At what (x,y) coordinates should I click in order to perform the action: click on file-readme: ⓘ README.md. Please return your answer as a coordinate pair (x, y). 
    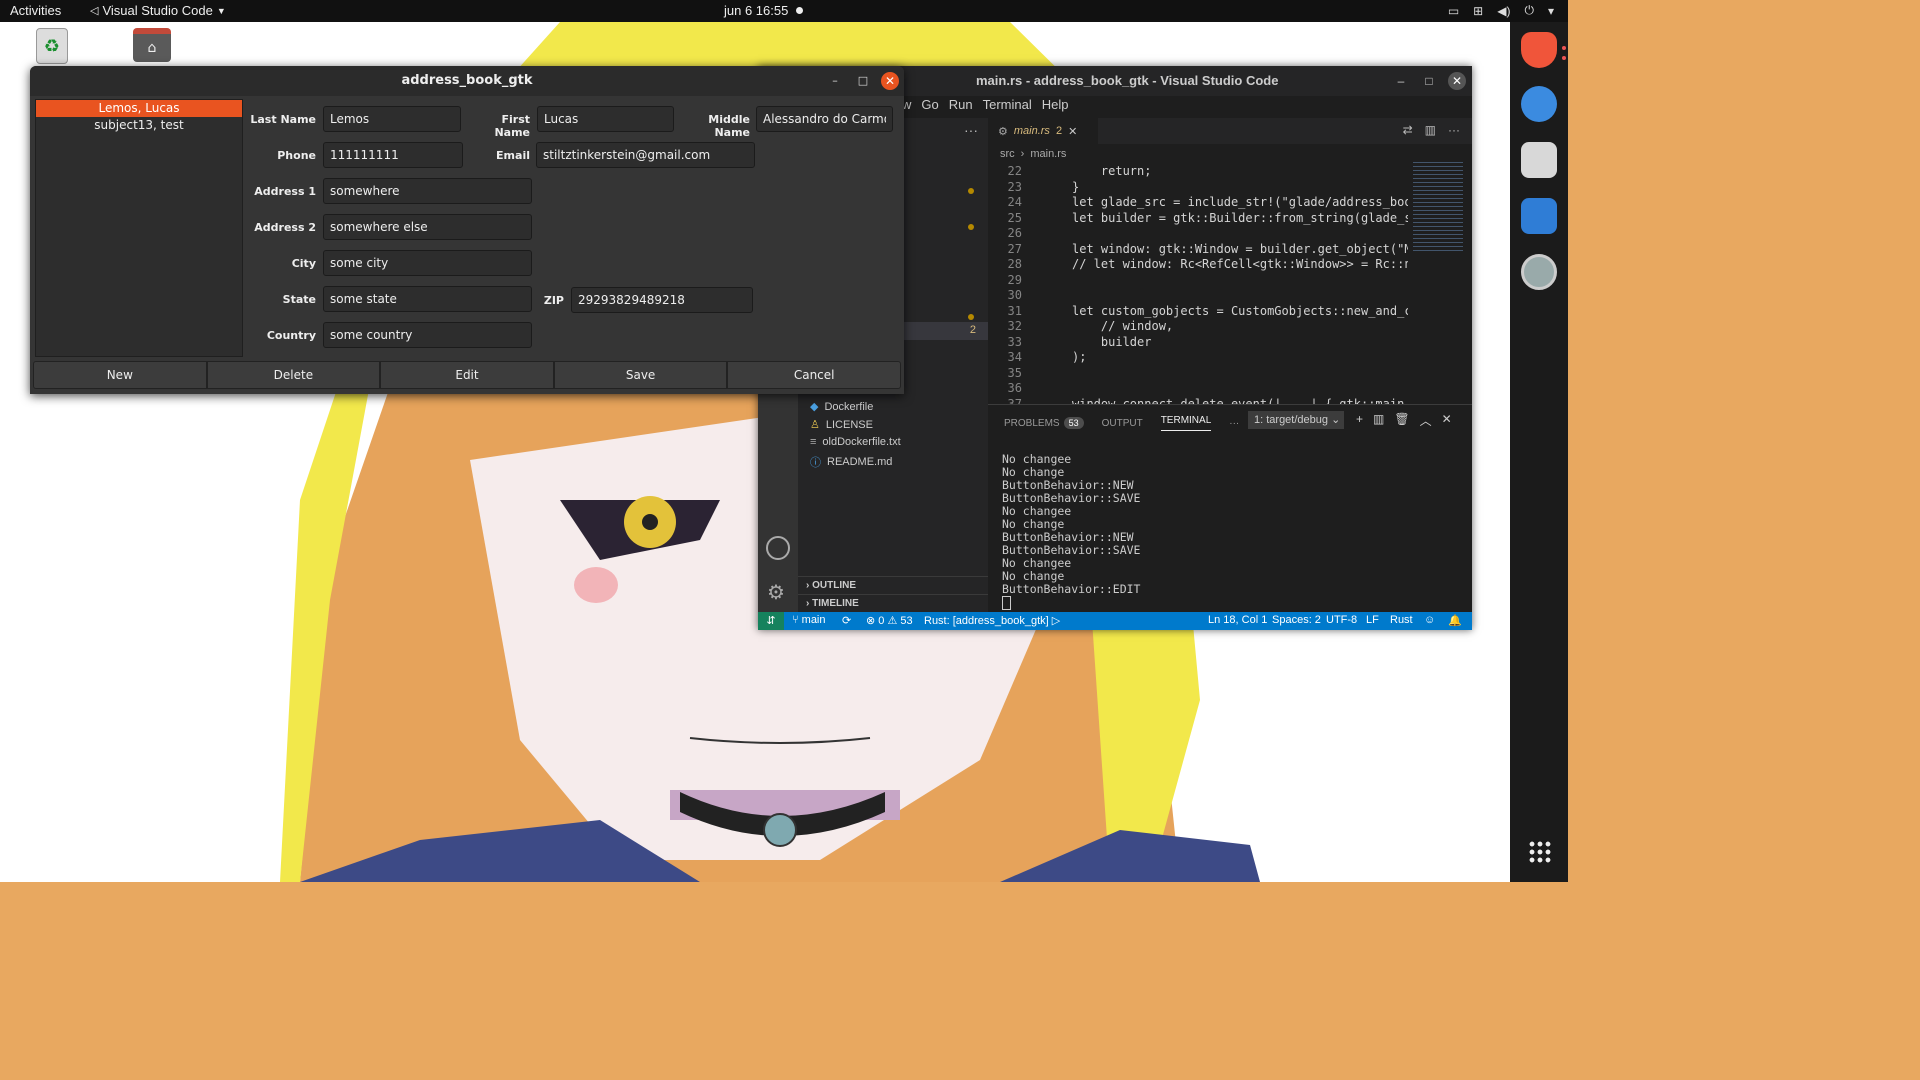
    Looking at the image, I should click on (851, 462).